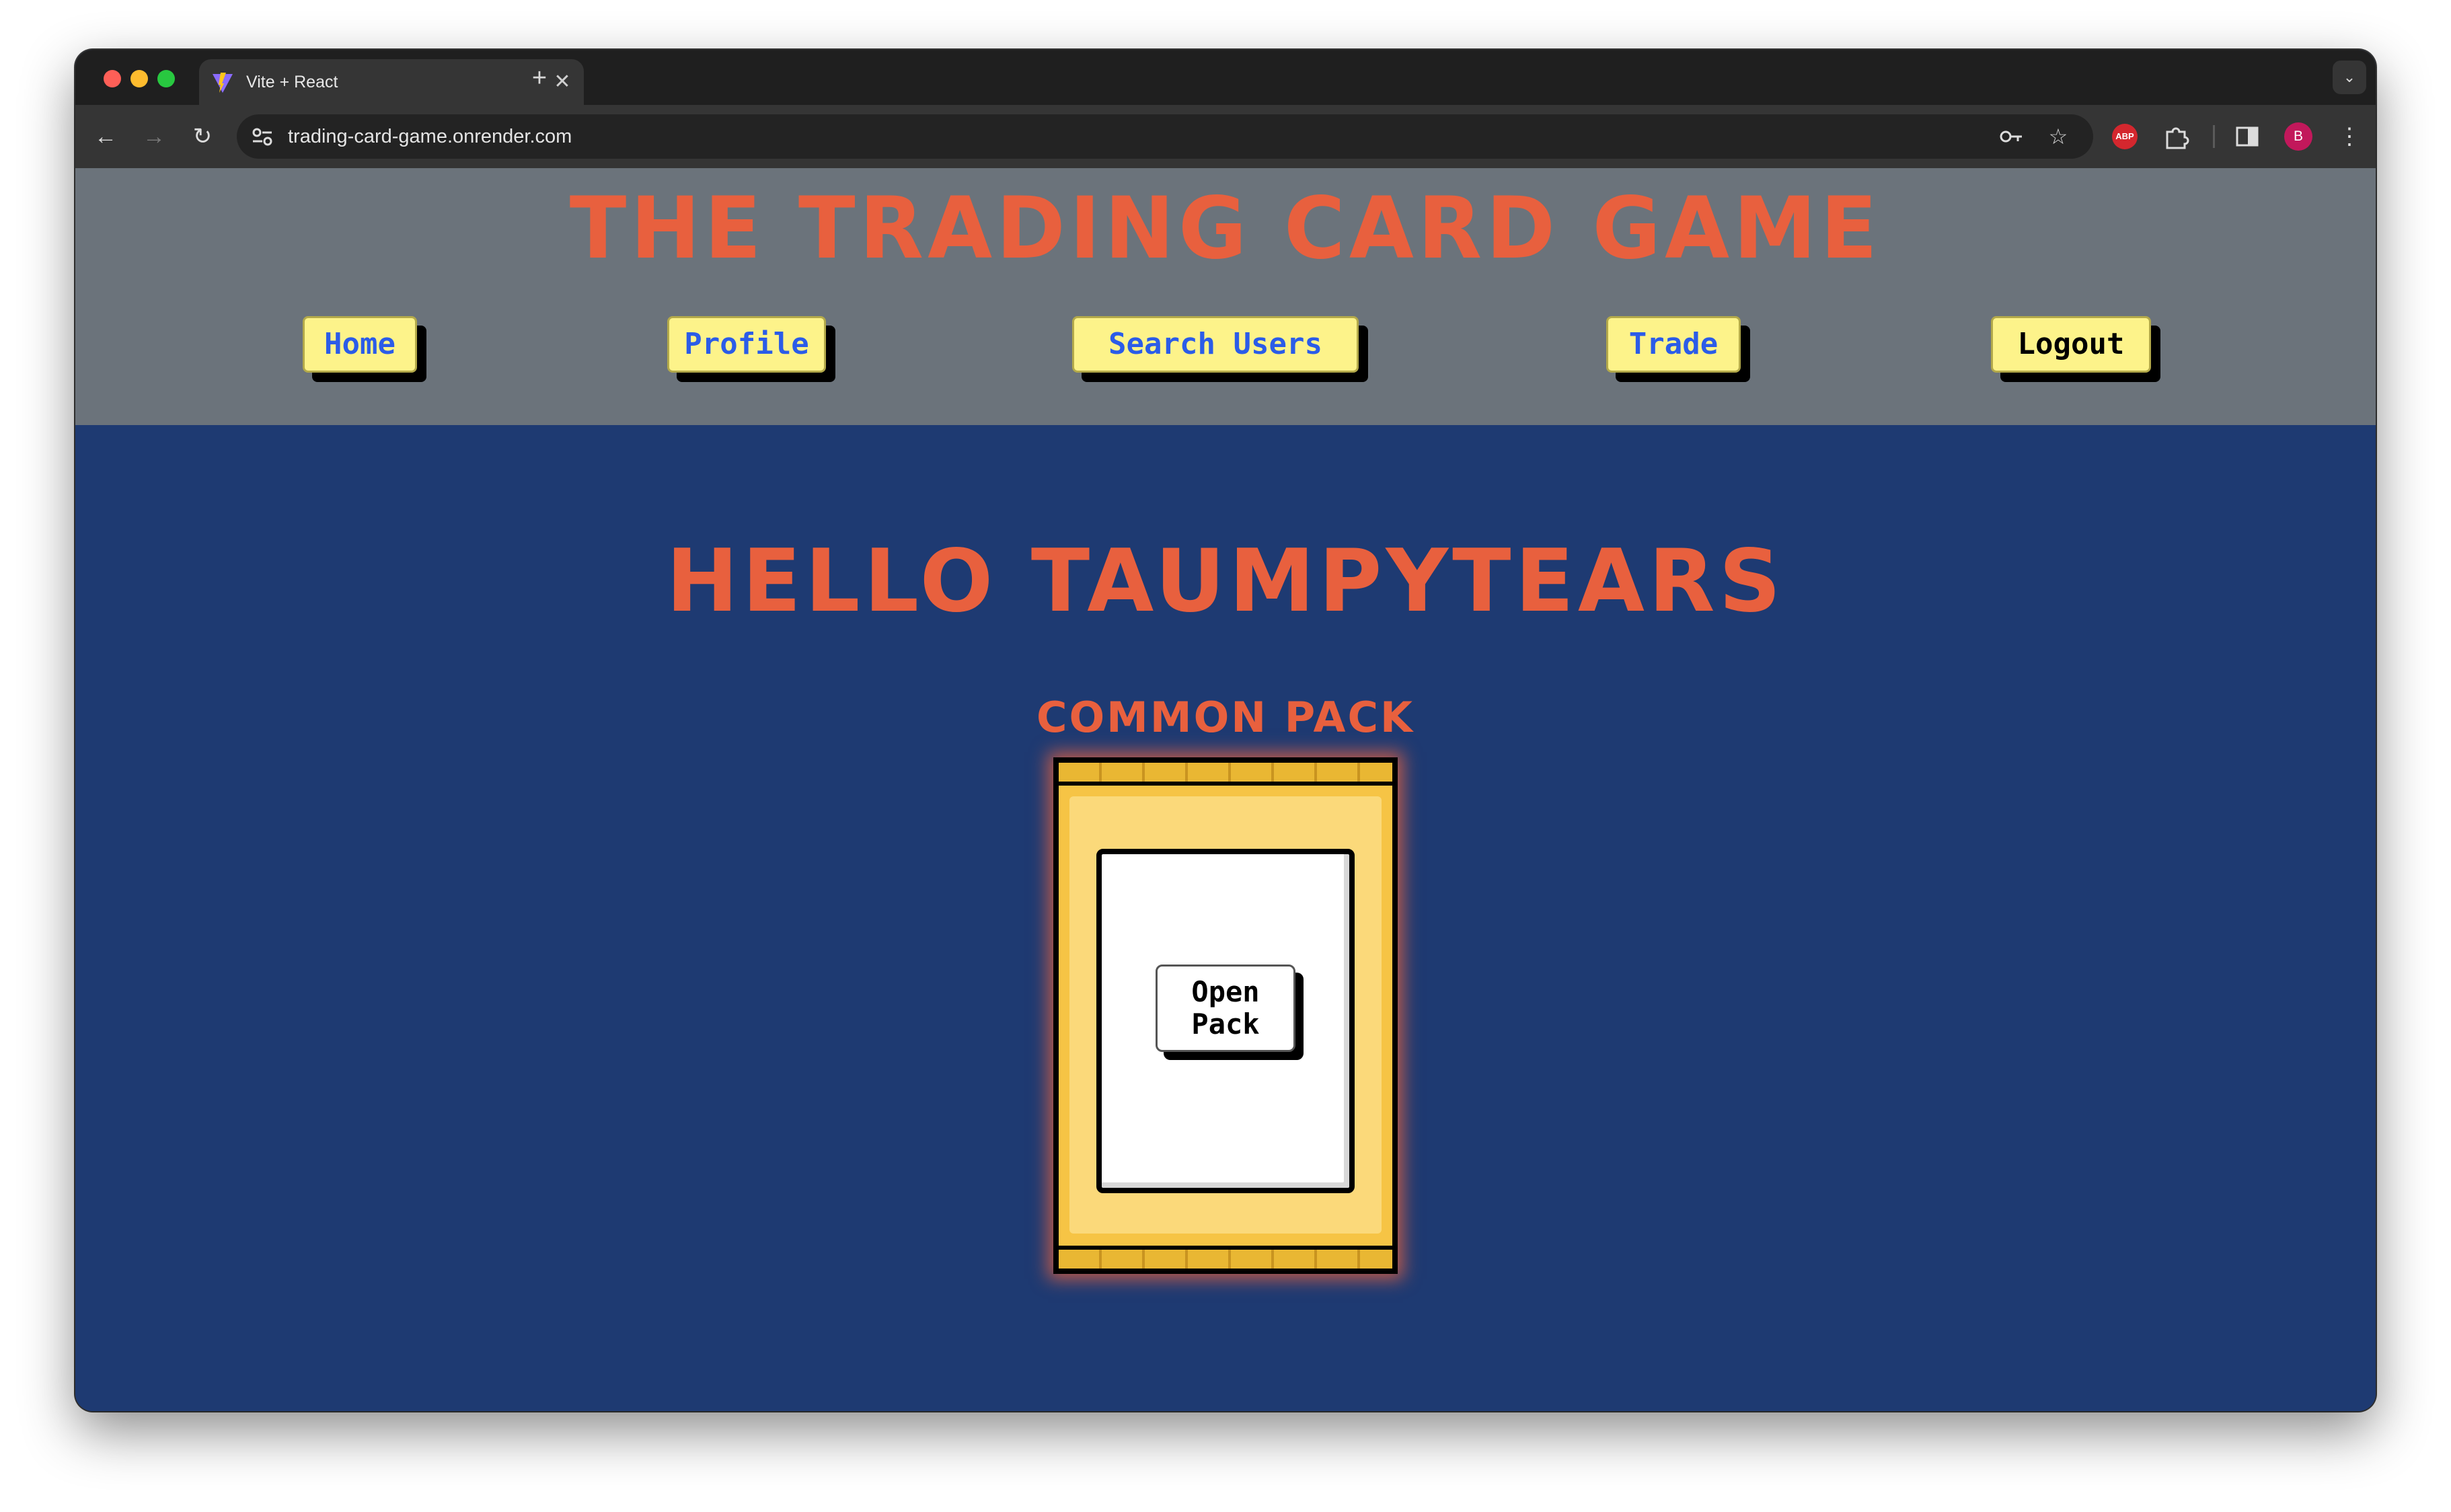 Image resolution: width=2451 pixels, height=1512 pixels. I want to click on tab-strip: Vite + React ✕ + ⌄, so click(1225, 77).